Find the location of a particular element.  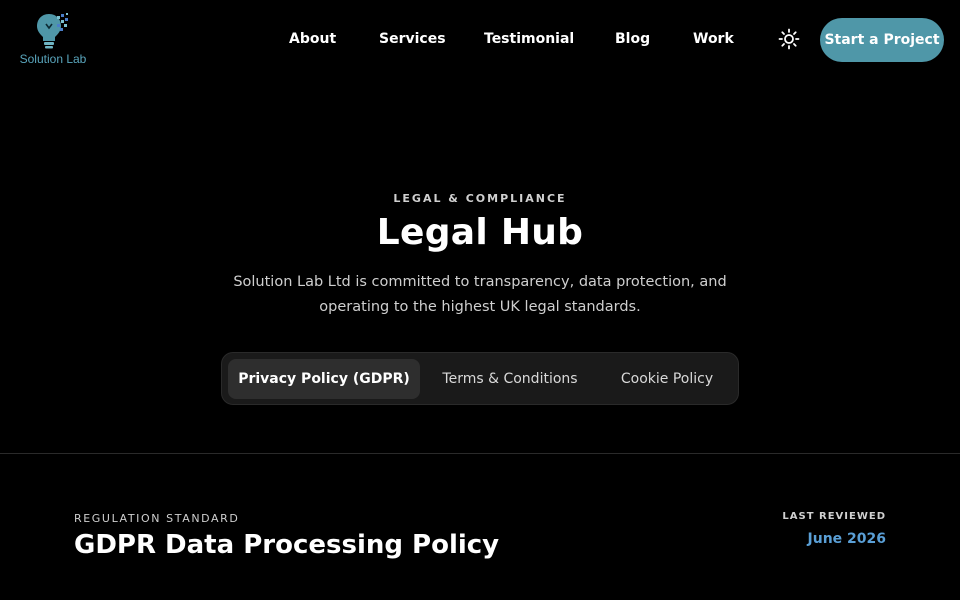

tab-terms-conditions: Terms & Conditions is located at coordinates (510, 379).